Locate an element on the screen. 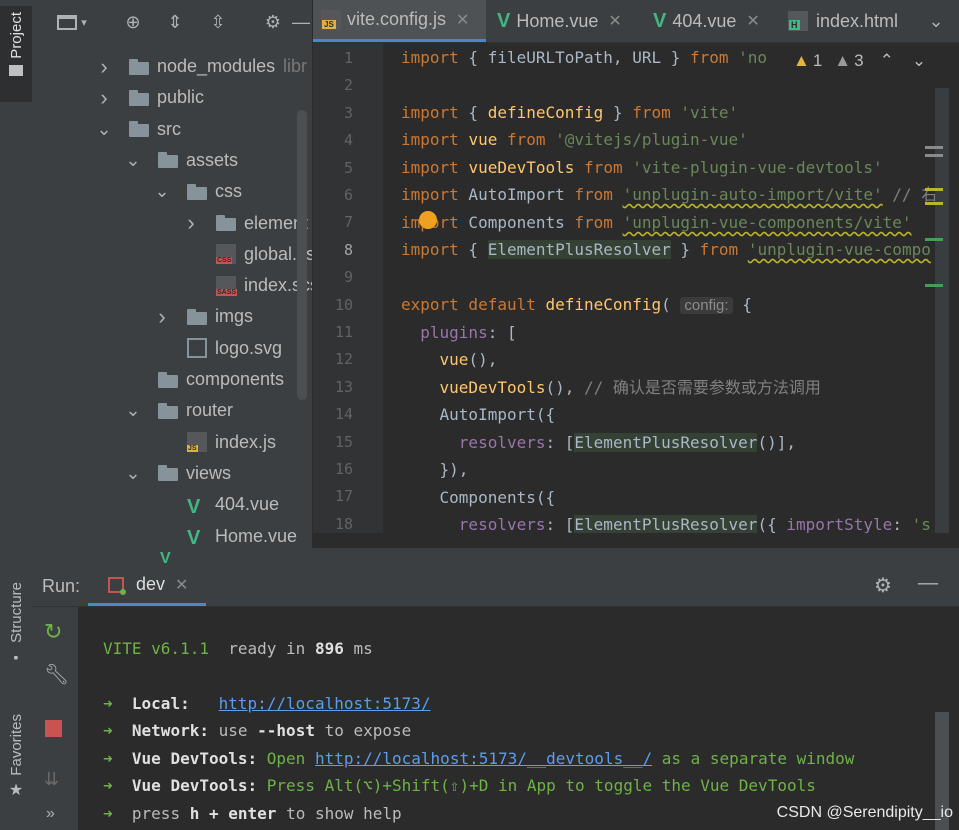 Image resolution: width=959 pixels, height=830 pixels. code-line-12: vue(), is located at coordinates (468, 359).